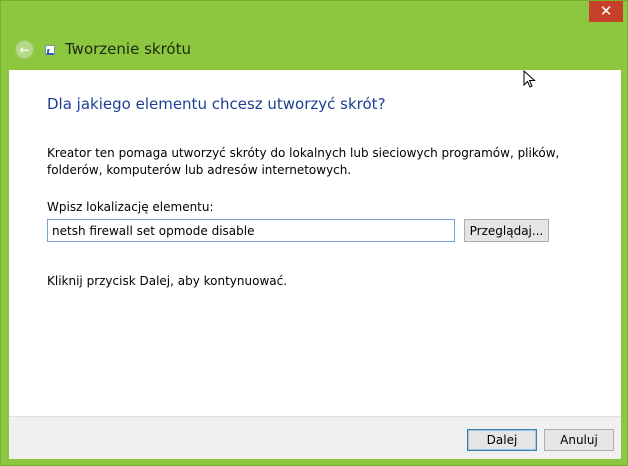 The image size is (628, 466). What do you see at coordinates (579, 440) in the screenshot?
I see `cancel-button: Anuluj` at bounding box center [579, 440].